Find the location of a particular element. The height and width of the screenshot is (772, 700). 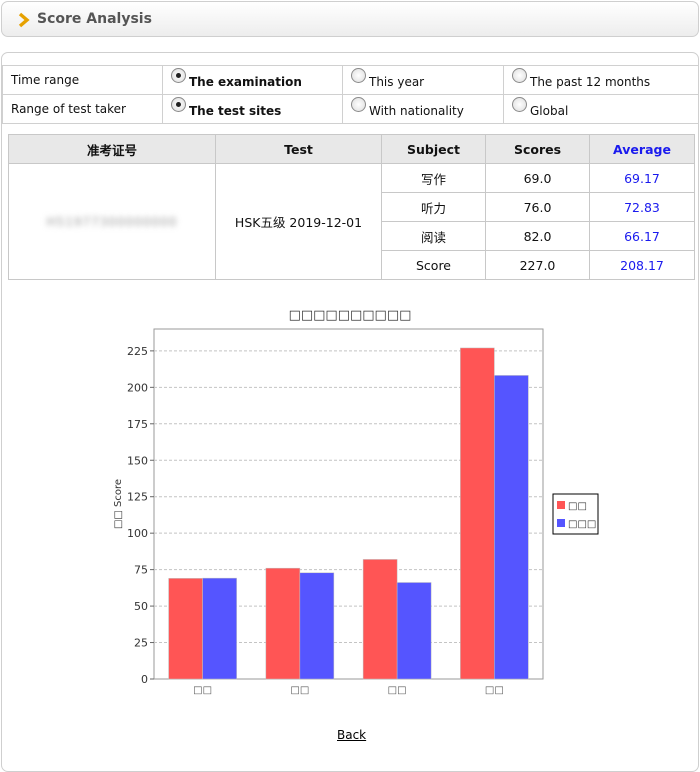

candidate-id-cell: H51977300000000 is located at coordinates (112, 221).